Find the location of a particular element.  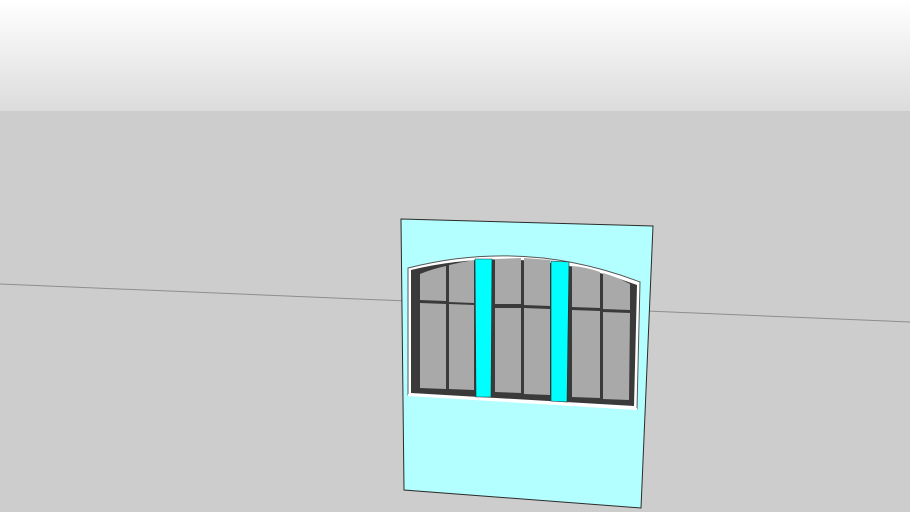

mullion-bar-right is located at coordinates (560, 331).